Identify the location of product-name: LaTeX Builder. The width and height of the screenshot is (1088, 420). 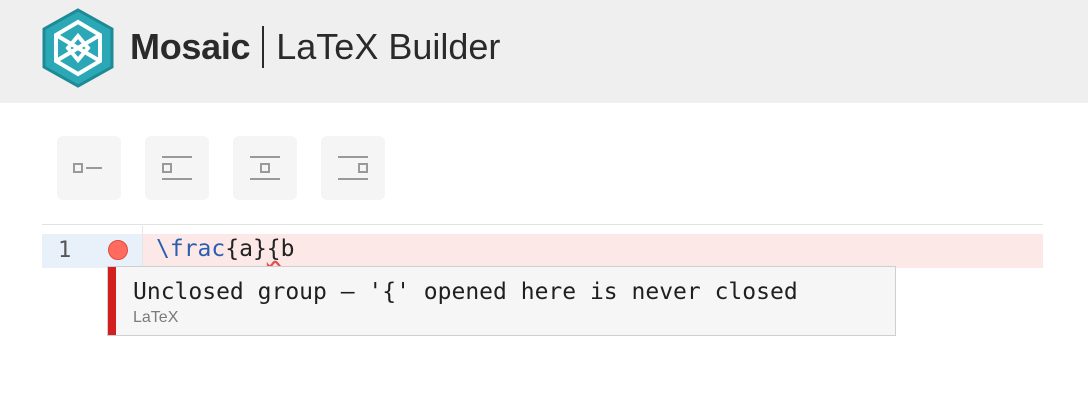
(388, 46).